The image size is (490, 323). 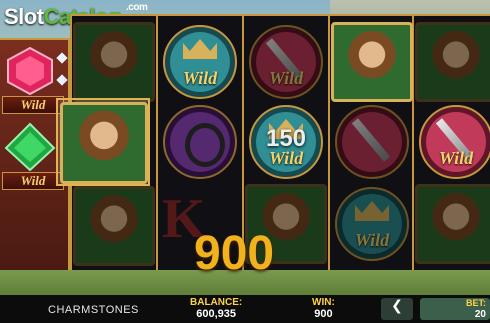 I want to click on symbol-cell: 150 Wild, so click(x=286, y=142).